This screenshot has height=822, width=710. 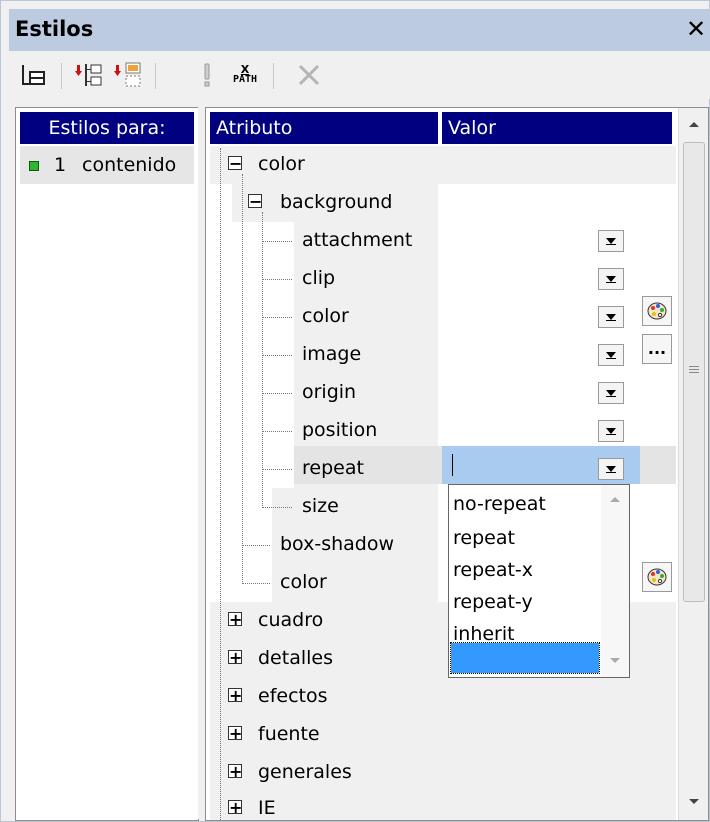 I want to click on window-title: Estilos, so click(x=54, y=29).